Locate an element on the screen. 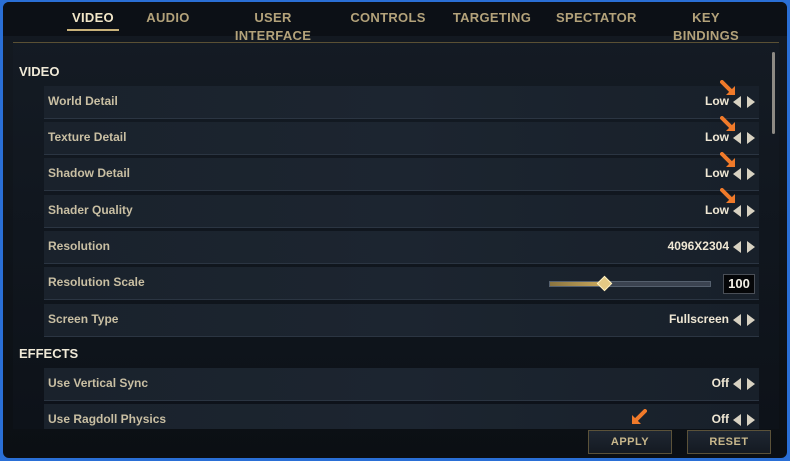 This screenshot has width=790, height=461. reset-button: RESET is located at coordinates (729, 442).